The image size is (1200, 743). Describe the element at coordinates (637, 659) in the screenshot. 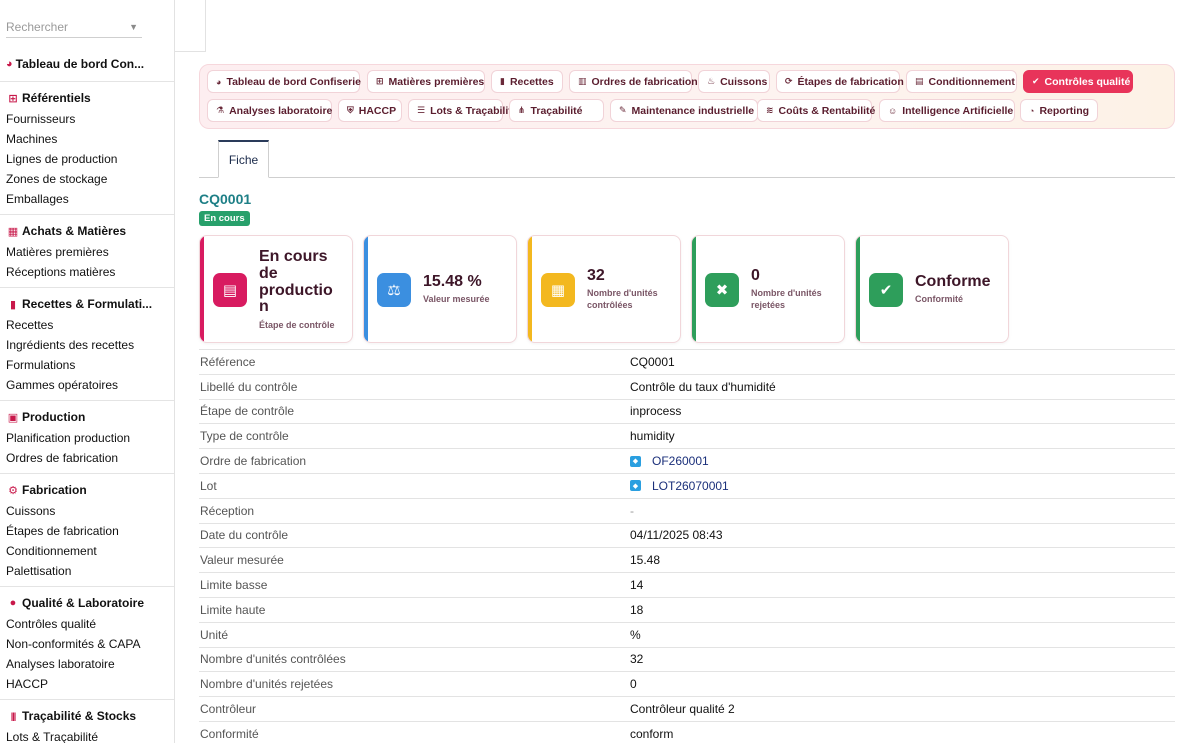

I see `field-value: 32` at that location.